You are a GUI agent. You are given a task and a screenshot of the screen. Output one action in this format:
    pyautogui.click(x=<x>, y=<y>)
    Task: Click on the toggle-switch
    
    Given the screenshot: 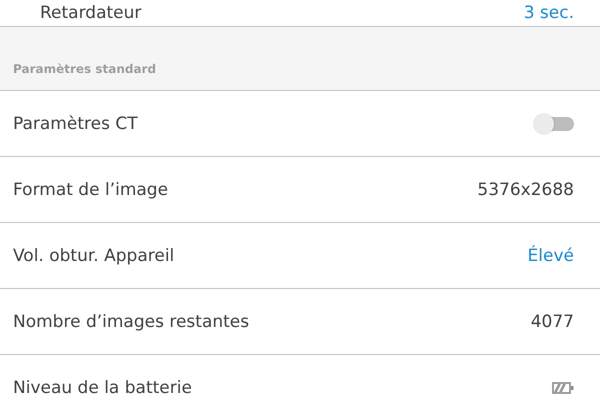 What is the action you would take?
    pyautogui.click(x=554, y=124)
    